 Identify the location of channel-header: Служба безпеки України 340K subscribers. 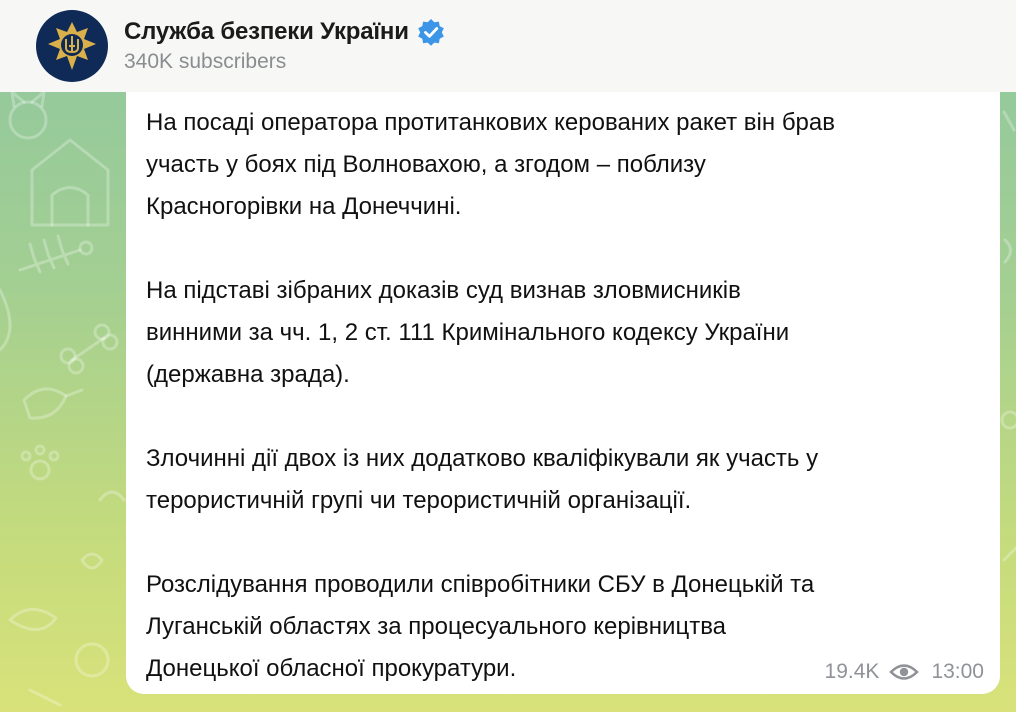
(508, 46).